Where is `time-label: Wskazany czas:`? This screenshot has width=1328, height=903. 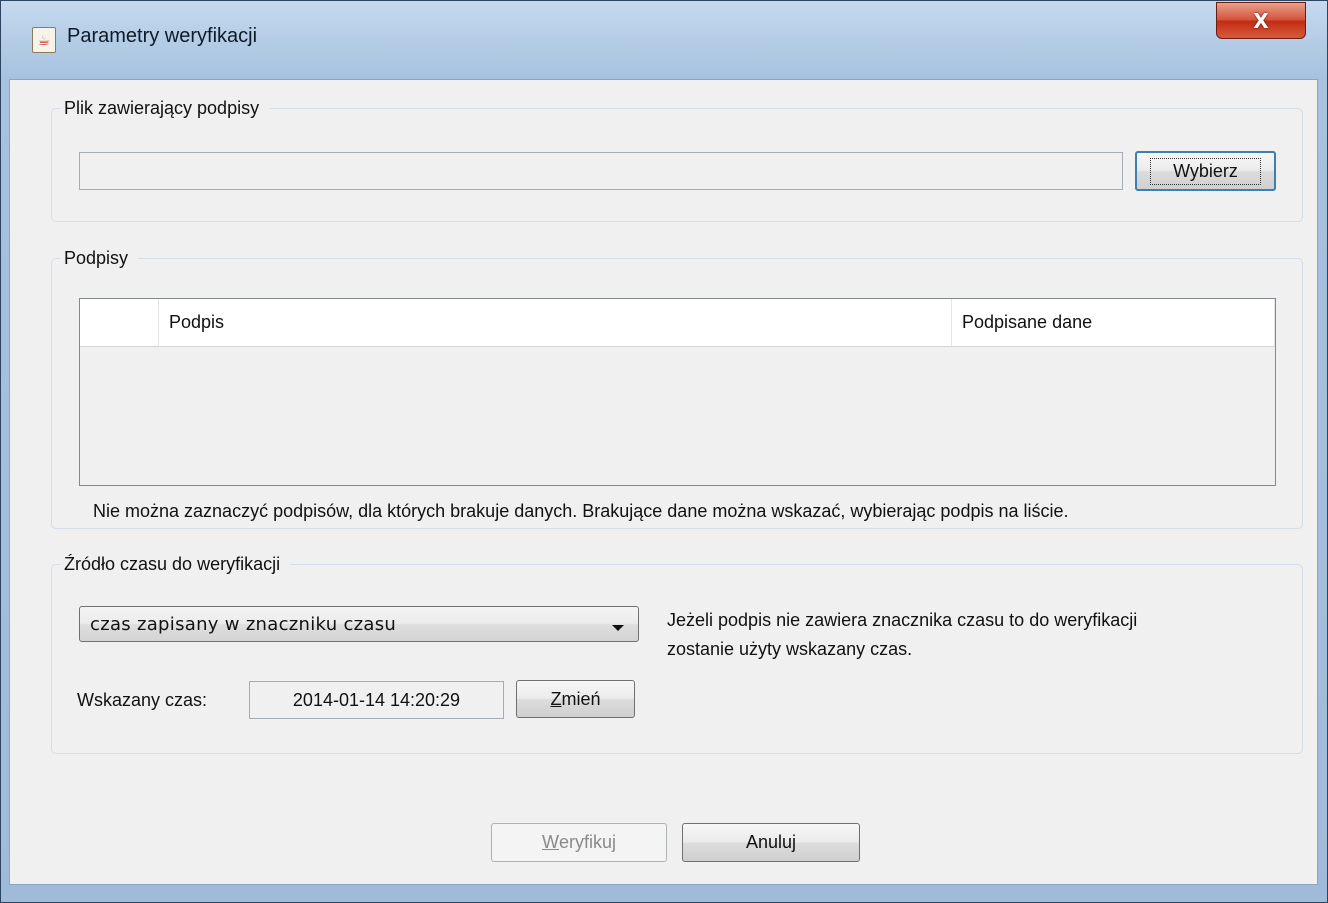 time-label: Wskazany czas: is located at coordinates (142, 700).